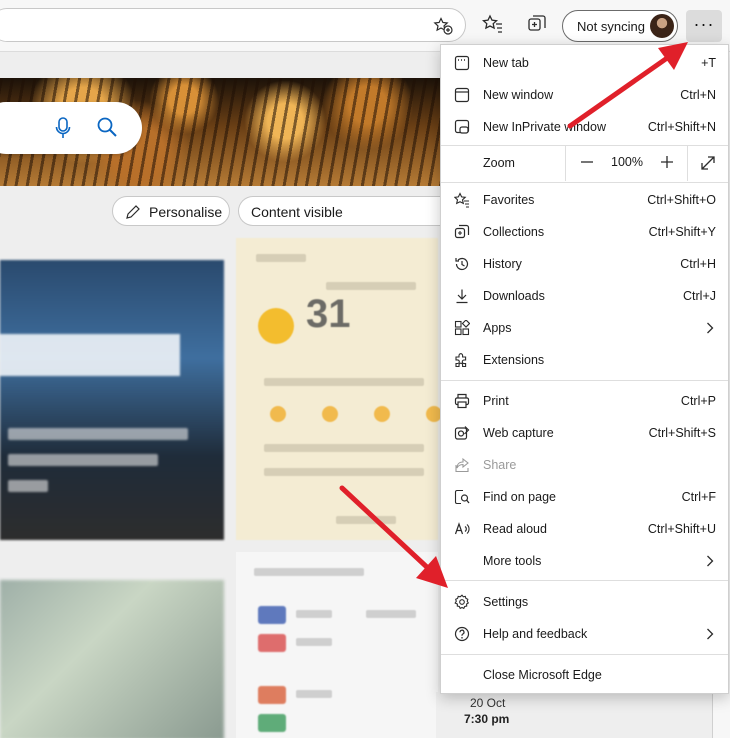  Describe the element at coordinates (584, 360) in the screenshot. I see `menu-item-extensions: Extensions` at that location.